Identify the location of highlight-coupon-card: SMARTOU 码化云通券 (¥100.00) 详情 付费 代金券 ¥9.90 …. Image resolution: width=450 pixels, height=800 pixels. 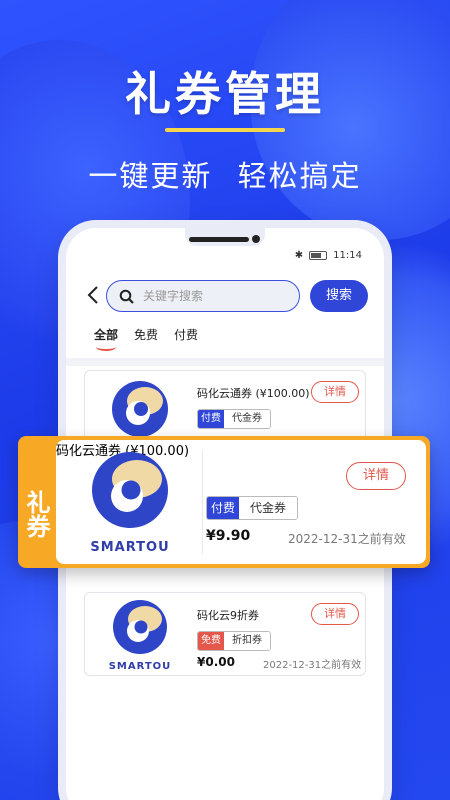
(241, 502).